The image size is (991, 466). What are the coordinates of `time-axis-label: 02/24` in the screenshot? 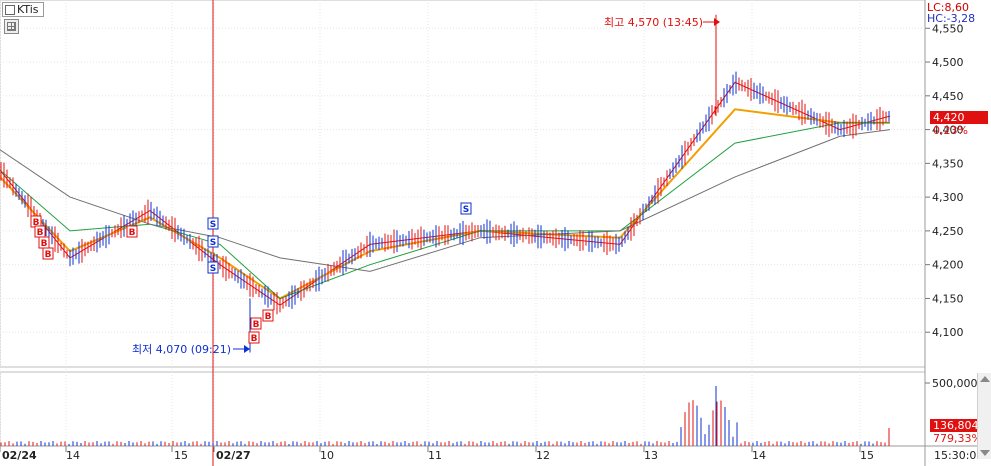 It's located at (19, 455).